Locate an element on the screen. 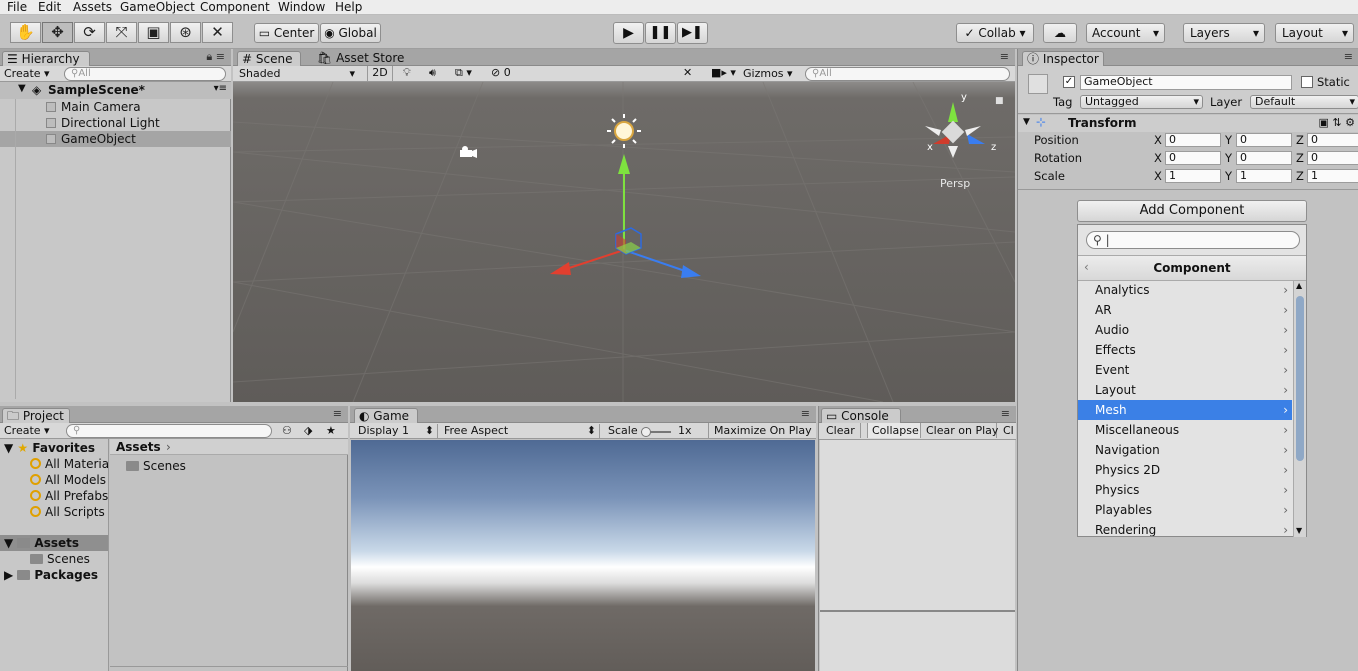  rotate-icon: ⟳ is located at coordinates (89, 32).